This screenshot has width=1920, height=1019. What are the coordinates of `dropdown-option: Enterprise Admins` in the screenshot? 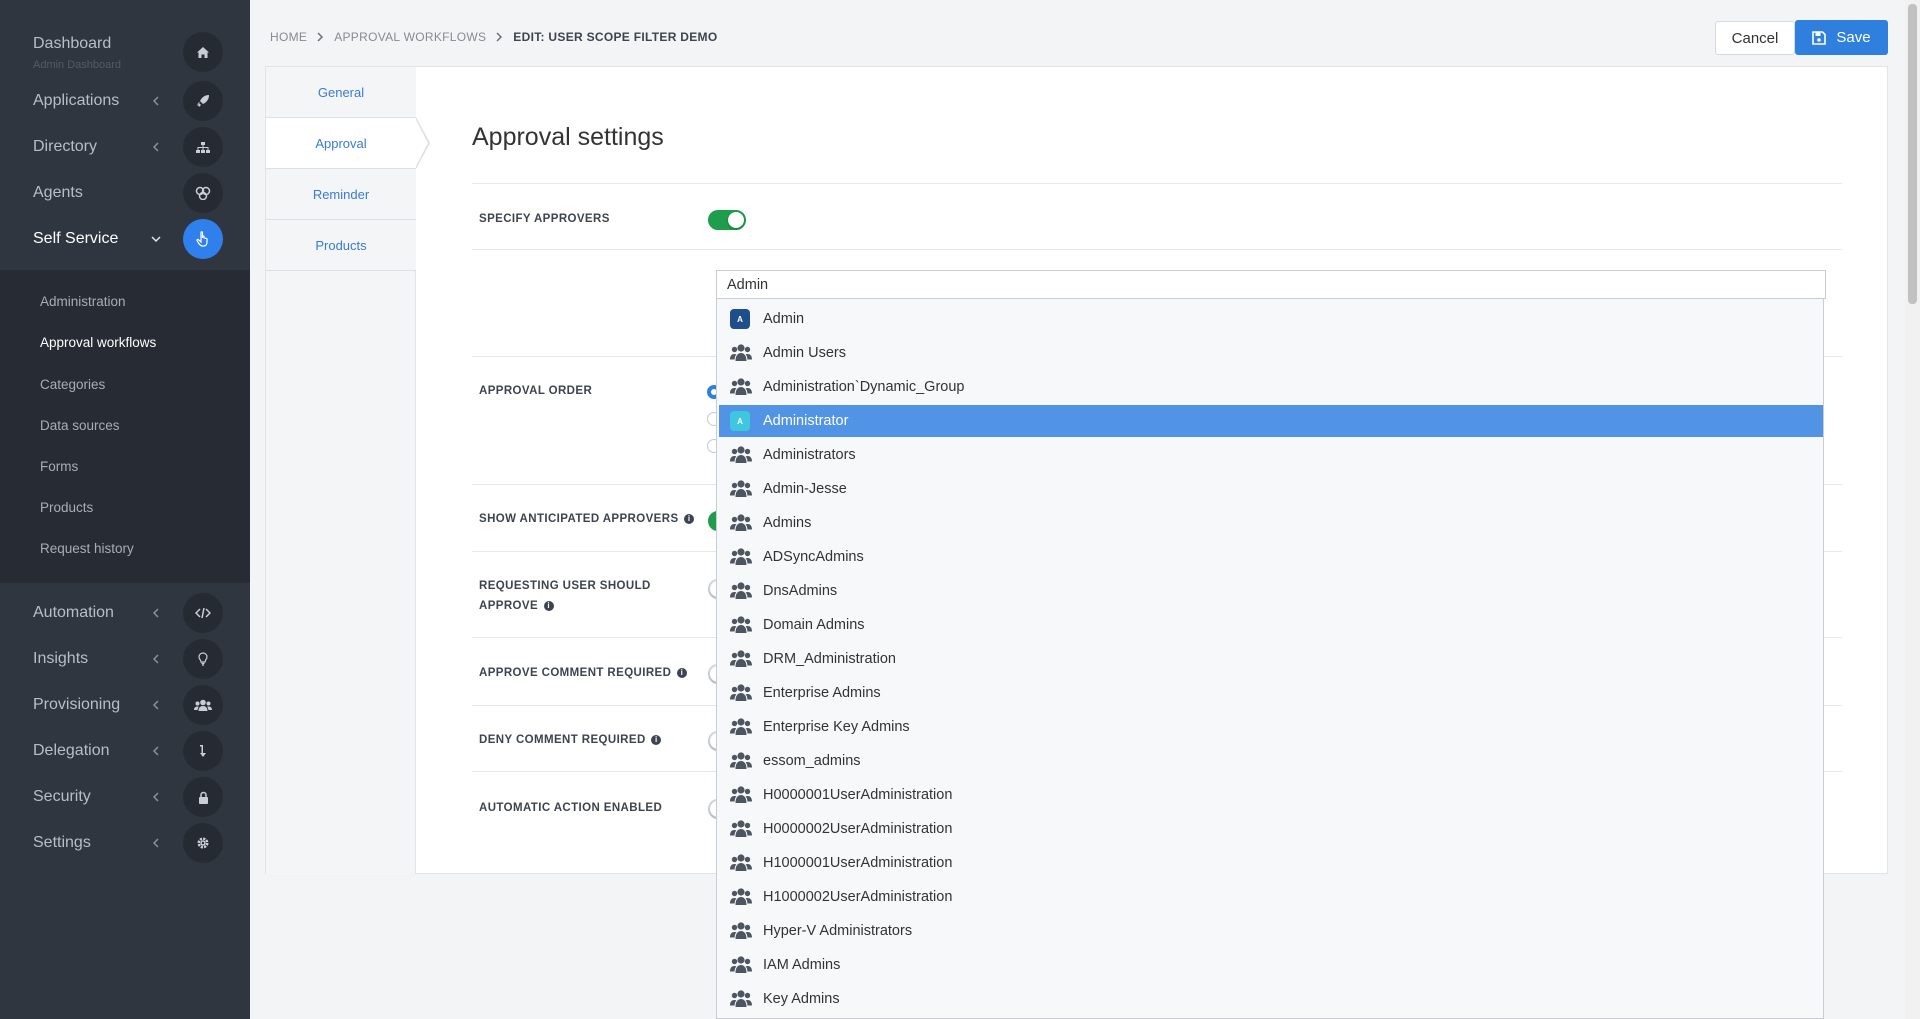 It's located at (1271, 693).